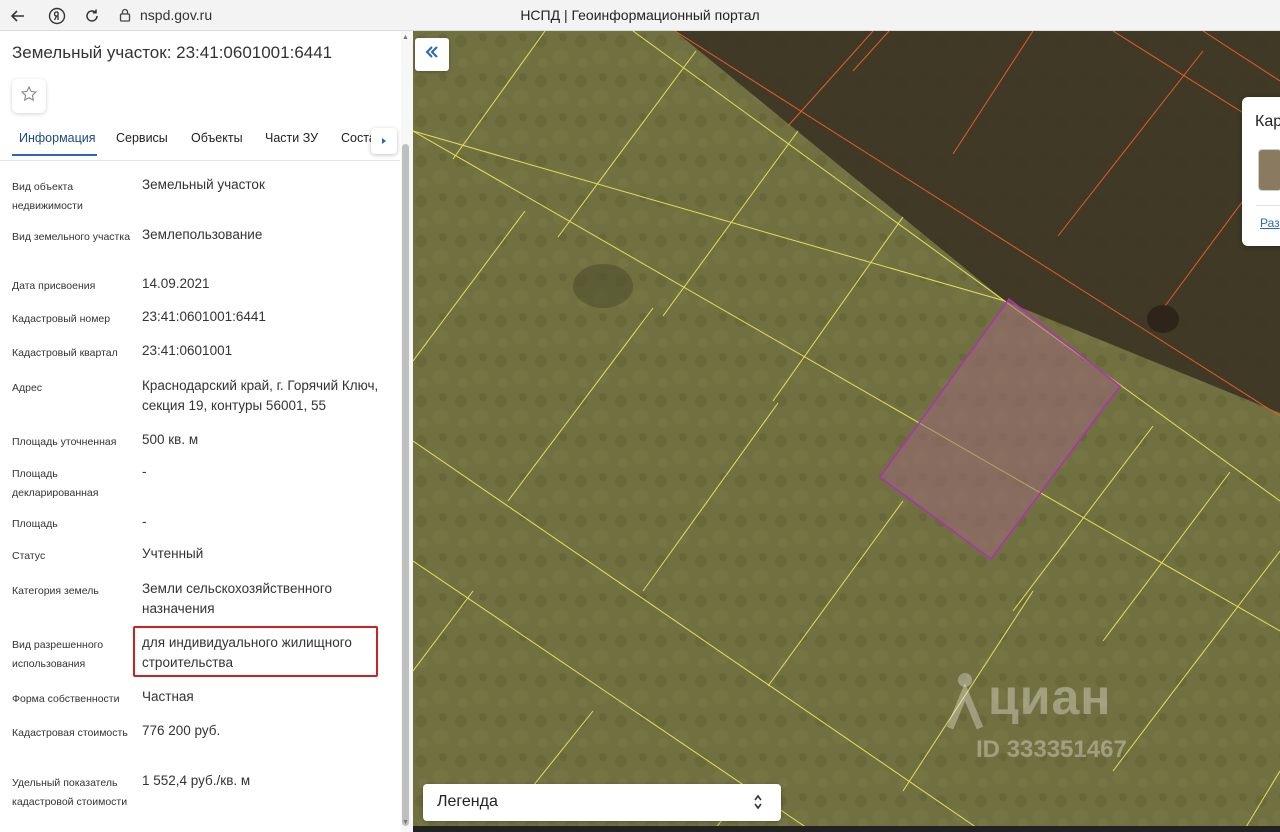  I want to click on row-label: Вид объекта недвижимости, so click(47, 196).